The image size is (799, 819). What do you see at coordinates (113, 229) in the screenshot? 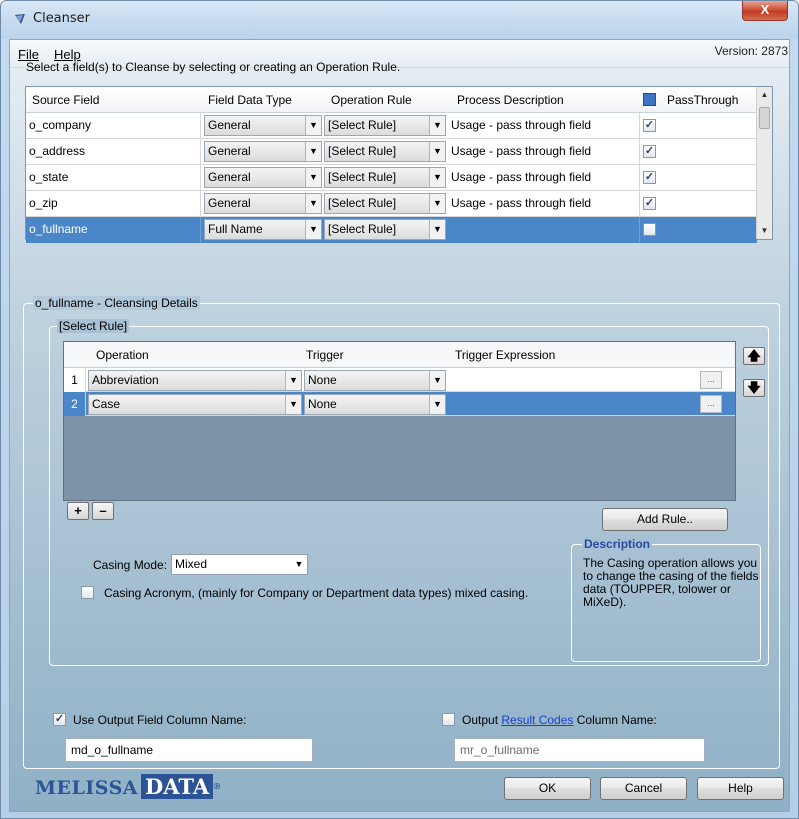
I see `source-field-cell: o_fullname` at bounding box center [113, 229].